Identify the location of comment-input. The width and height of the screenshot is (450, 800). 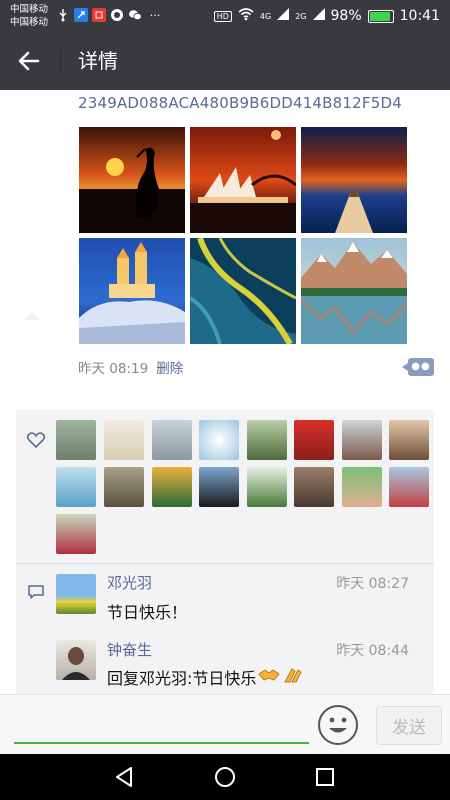
(161, 743).